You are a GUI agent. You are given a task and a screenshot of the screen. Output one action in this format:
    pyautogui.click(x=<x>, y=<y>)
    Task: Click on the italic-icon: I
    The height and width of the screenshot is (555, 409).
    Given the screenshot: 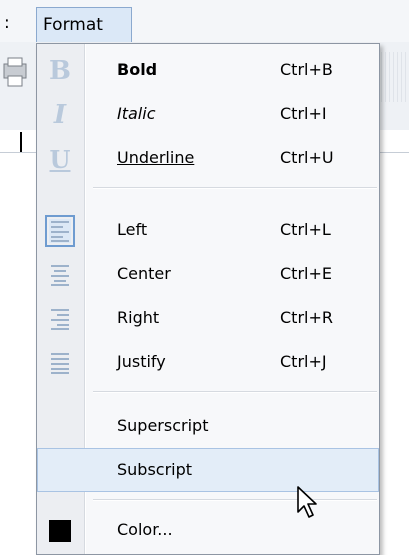 What is the action you would take?
    pyautogui.click(x=60, y=115)
    